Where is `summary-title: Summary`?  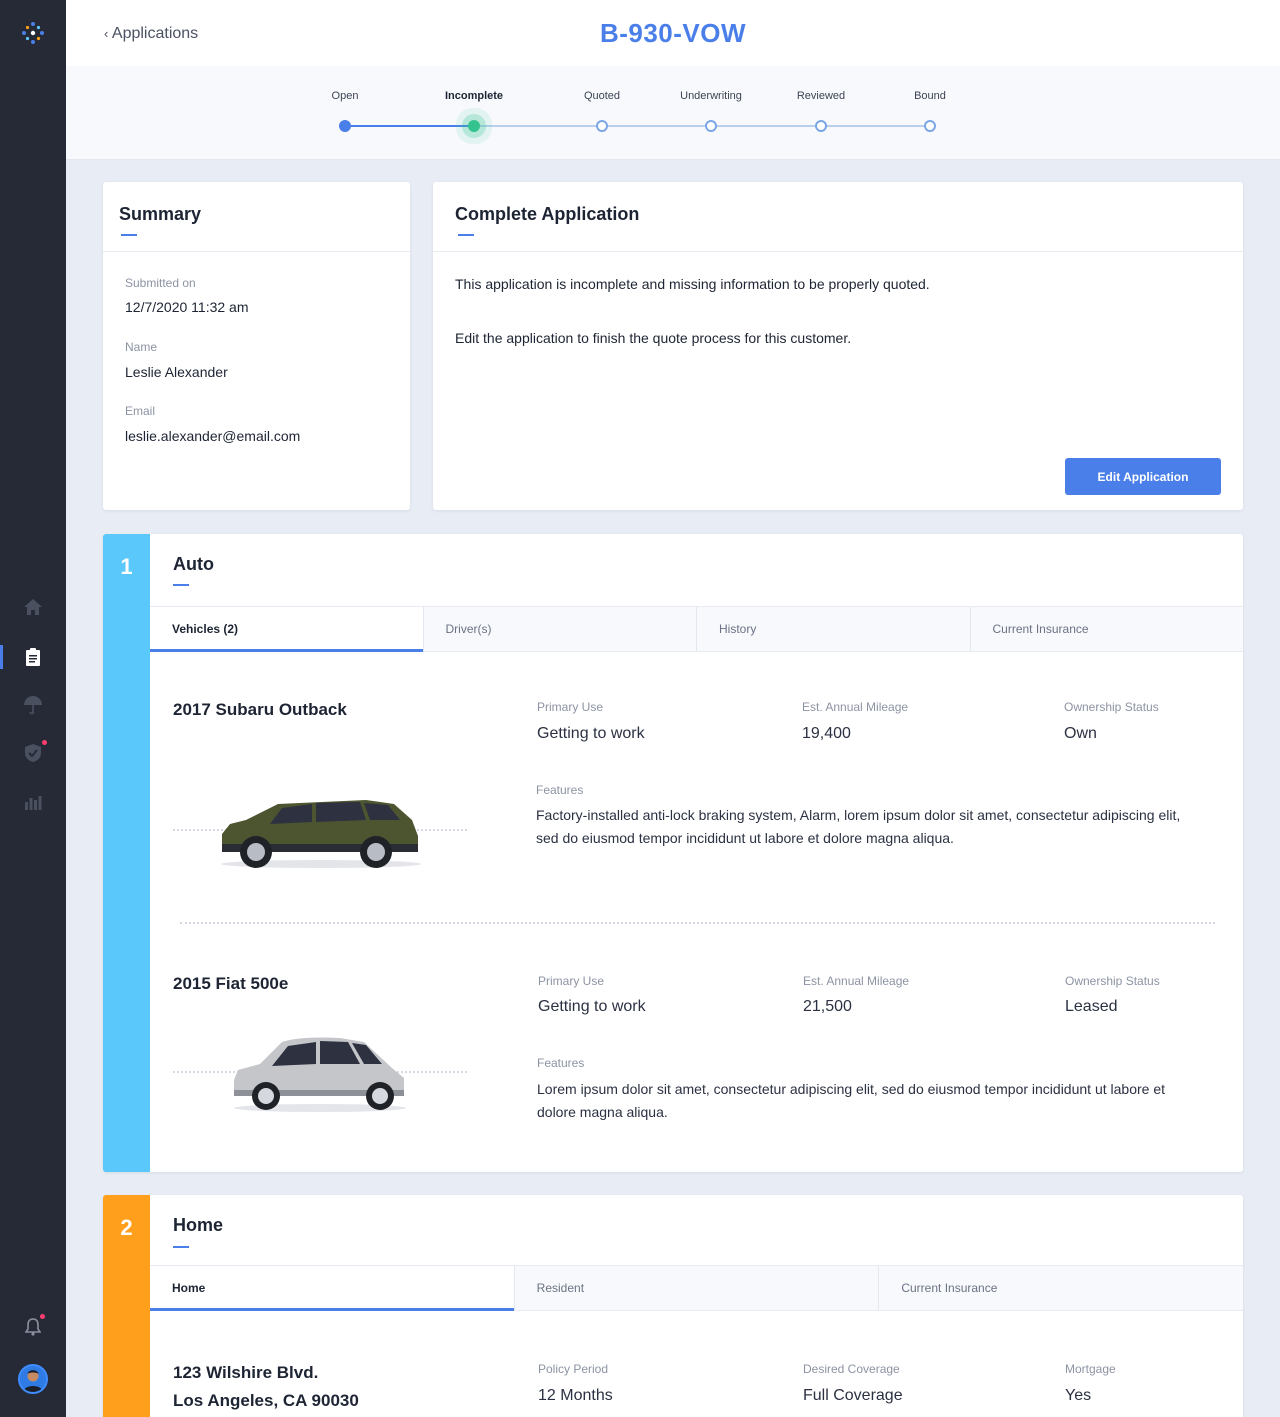
summary-title: Summary is located at coordinates (160, 214).